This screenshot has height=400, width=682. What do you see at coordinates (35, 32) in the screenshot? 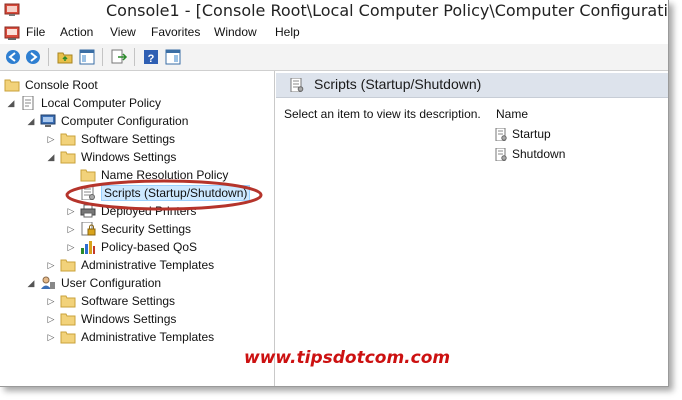
I see `menu-file: File` at bounding box center [35, 32].